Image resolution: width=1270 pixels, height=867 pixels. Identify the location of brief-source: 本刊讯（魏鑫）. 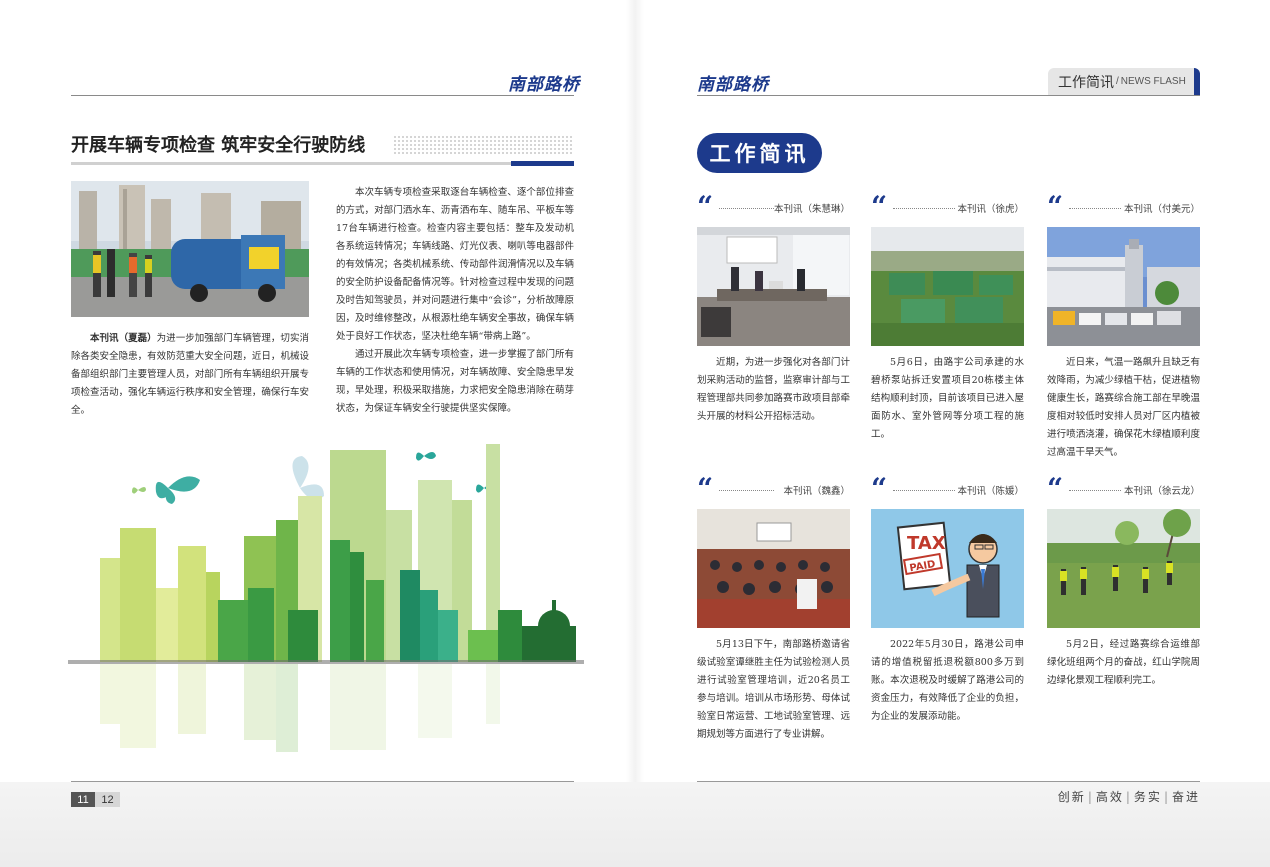
(816, 491).